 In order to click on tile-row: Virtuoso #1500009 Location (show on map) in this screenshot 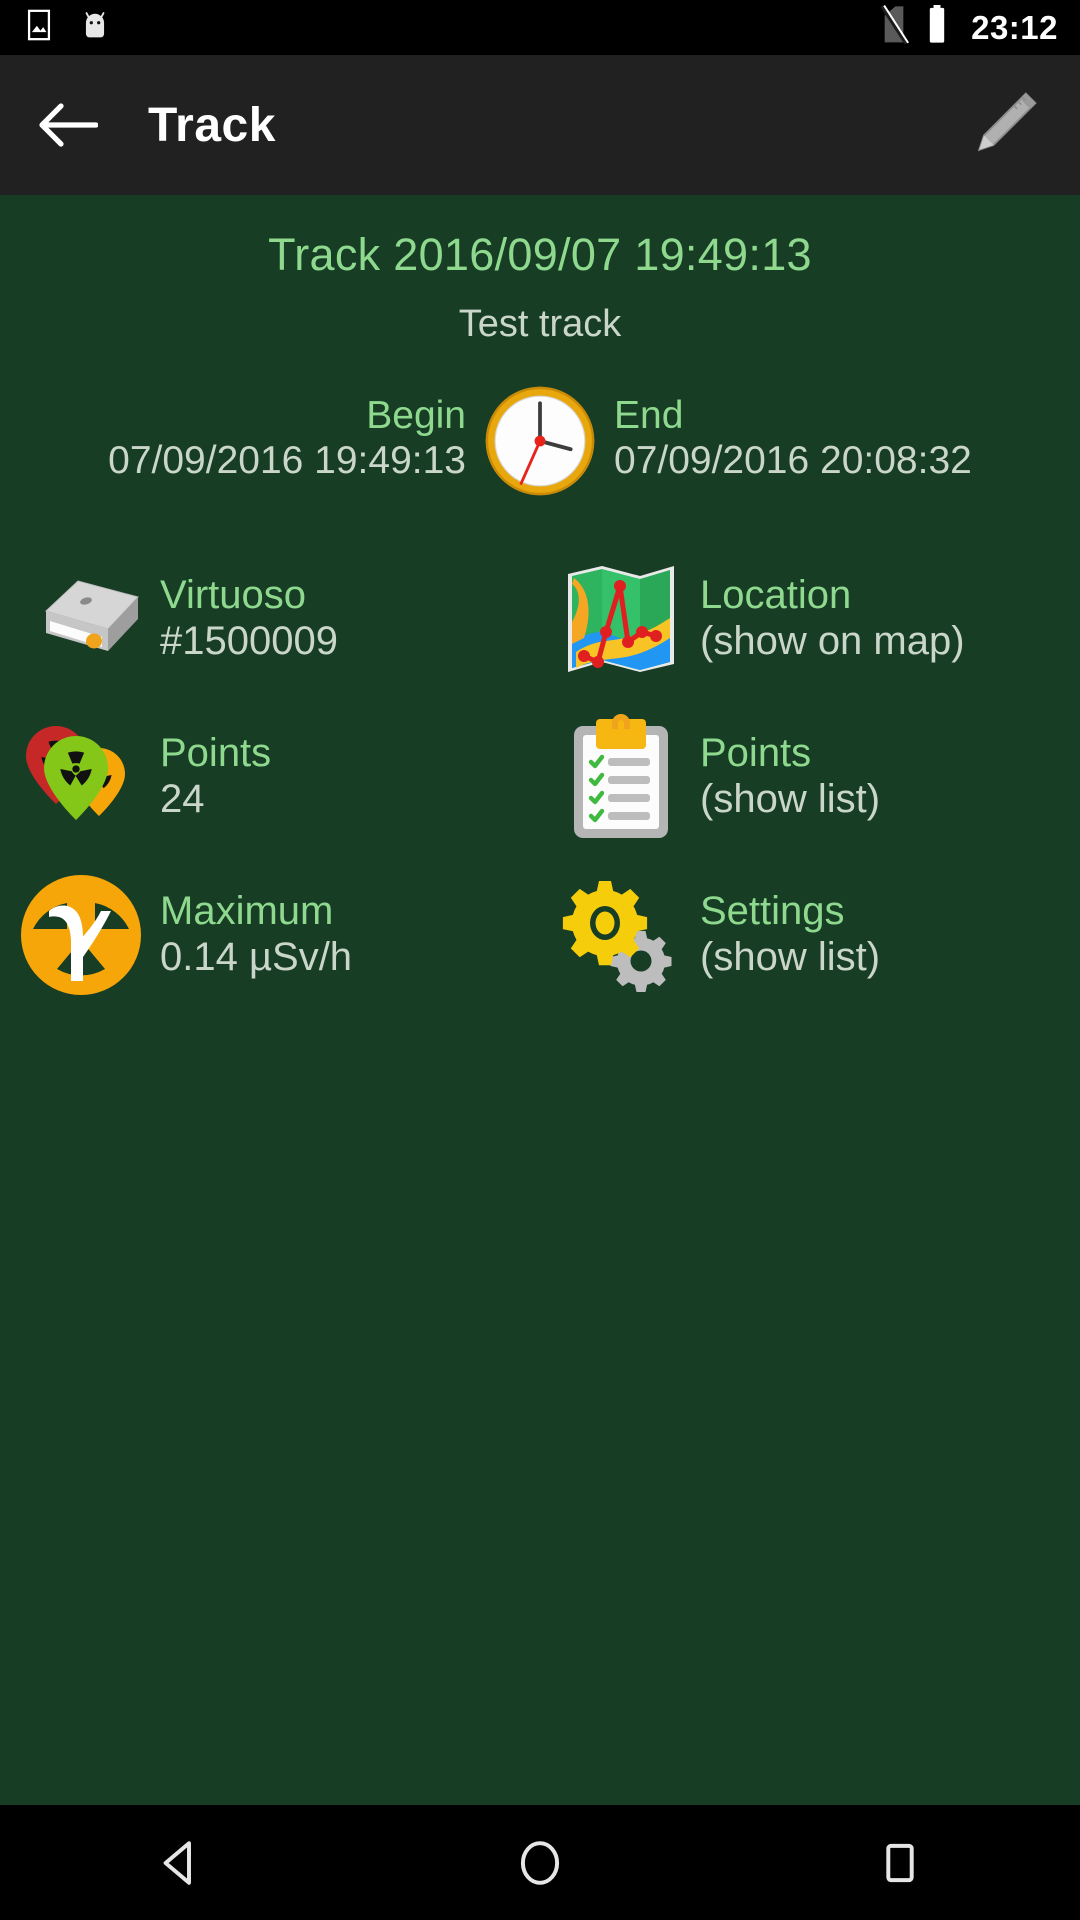, I will do `click(540, 619)`.